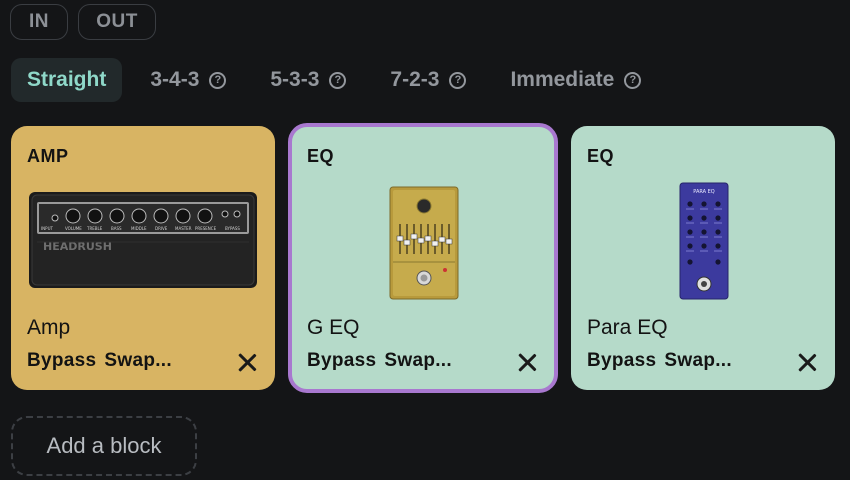 The image size is (850, 480). What do you see at coordinates (424, 243) in the screenshot?
I see `graphic-eq-pedal-icon` at bounding box center [424, 243].